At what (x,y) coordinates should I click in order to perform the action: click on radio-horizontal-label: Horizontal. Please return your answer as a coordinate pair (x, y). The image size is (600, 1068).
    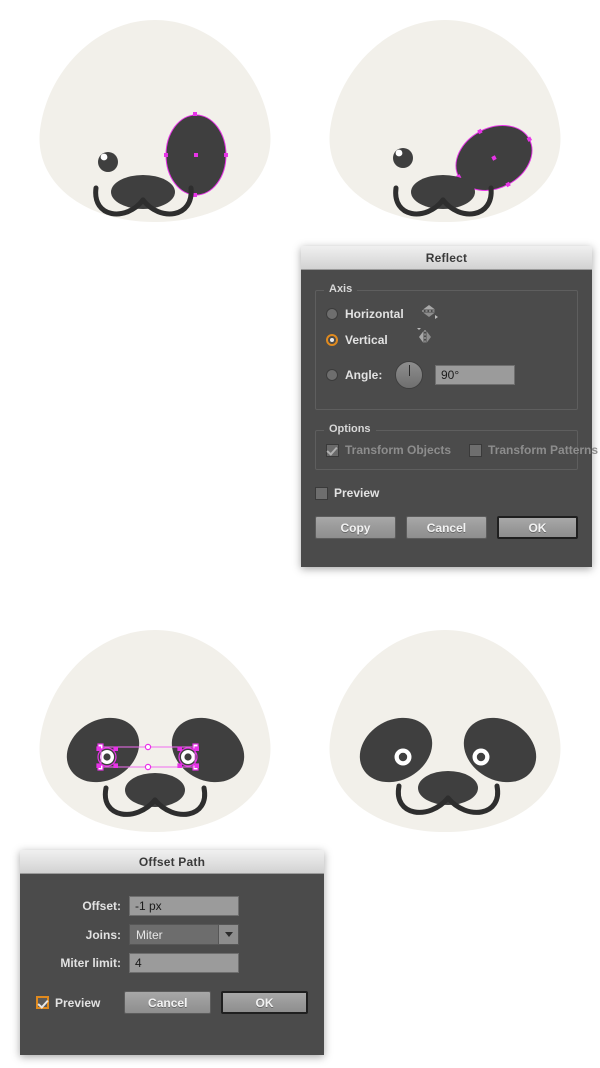
    Looking at the image, I should click on (374, 313).